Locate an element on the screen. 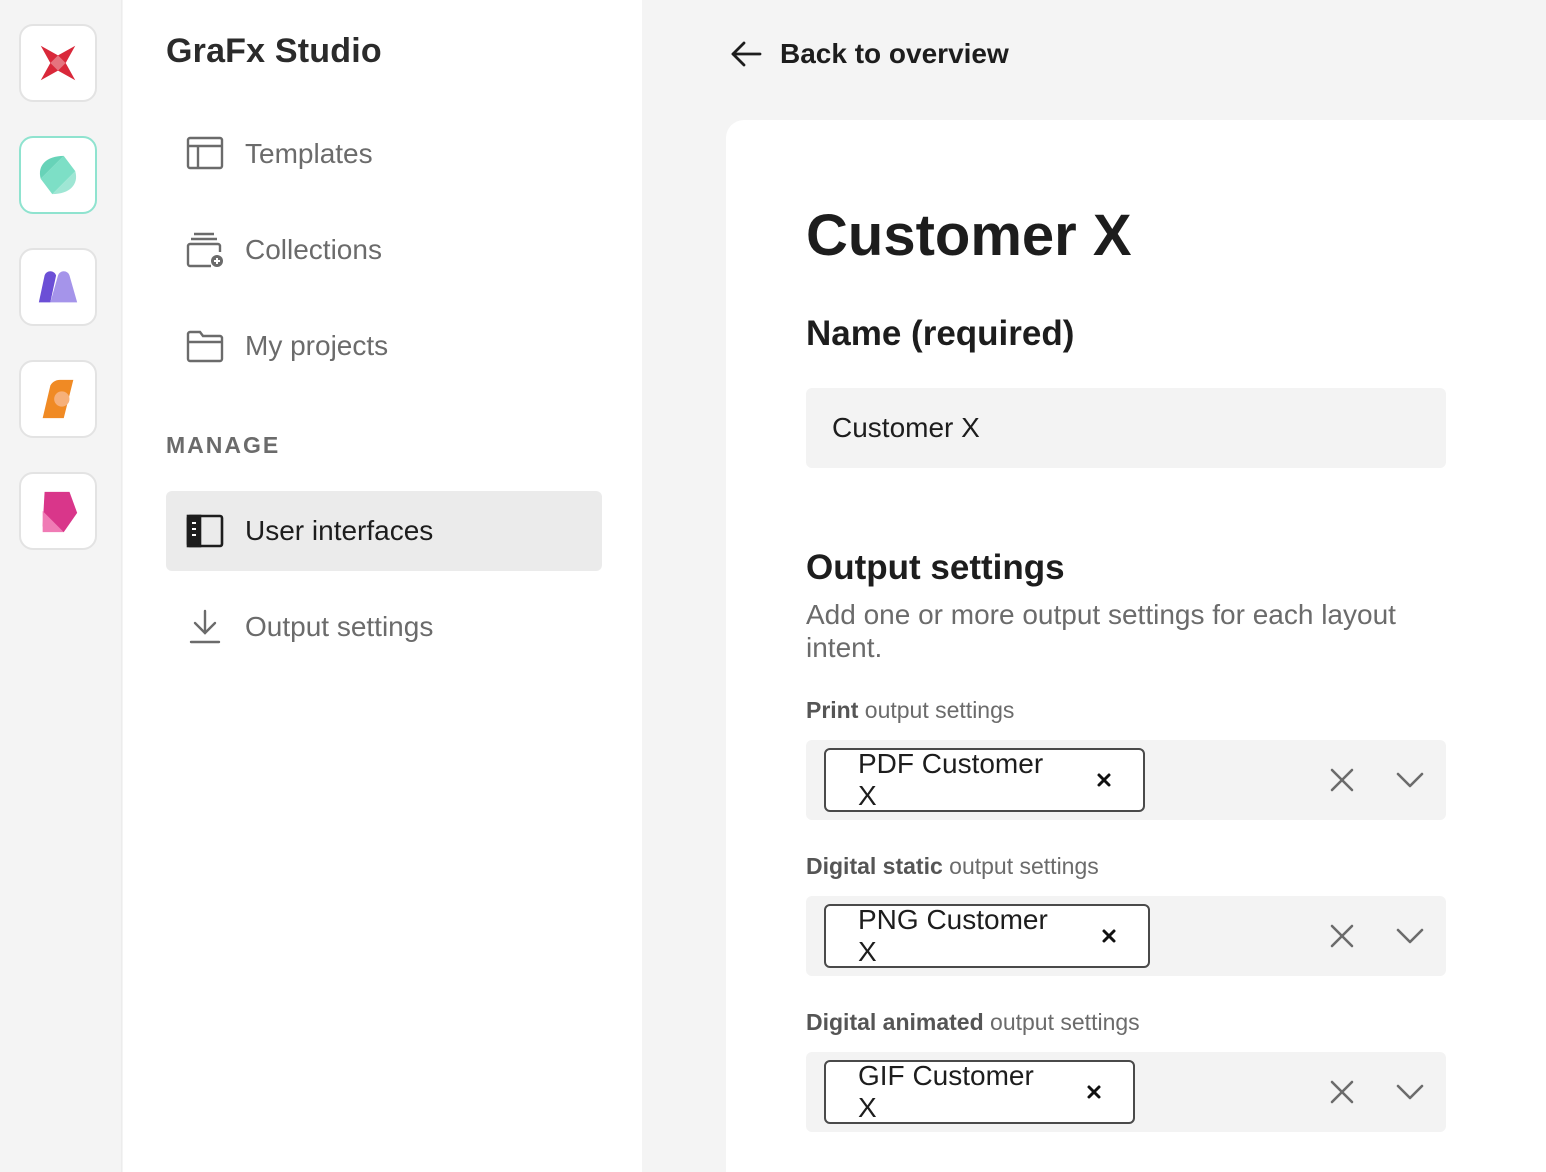 The height and width of the screenshot is (1172, 1546). chip-label: GIF Customer X is located at coordinates (946, 1091).